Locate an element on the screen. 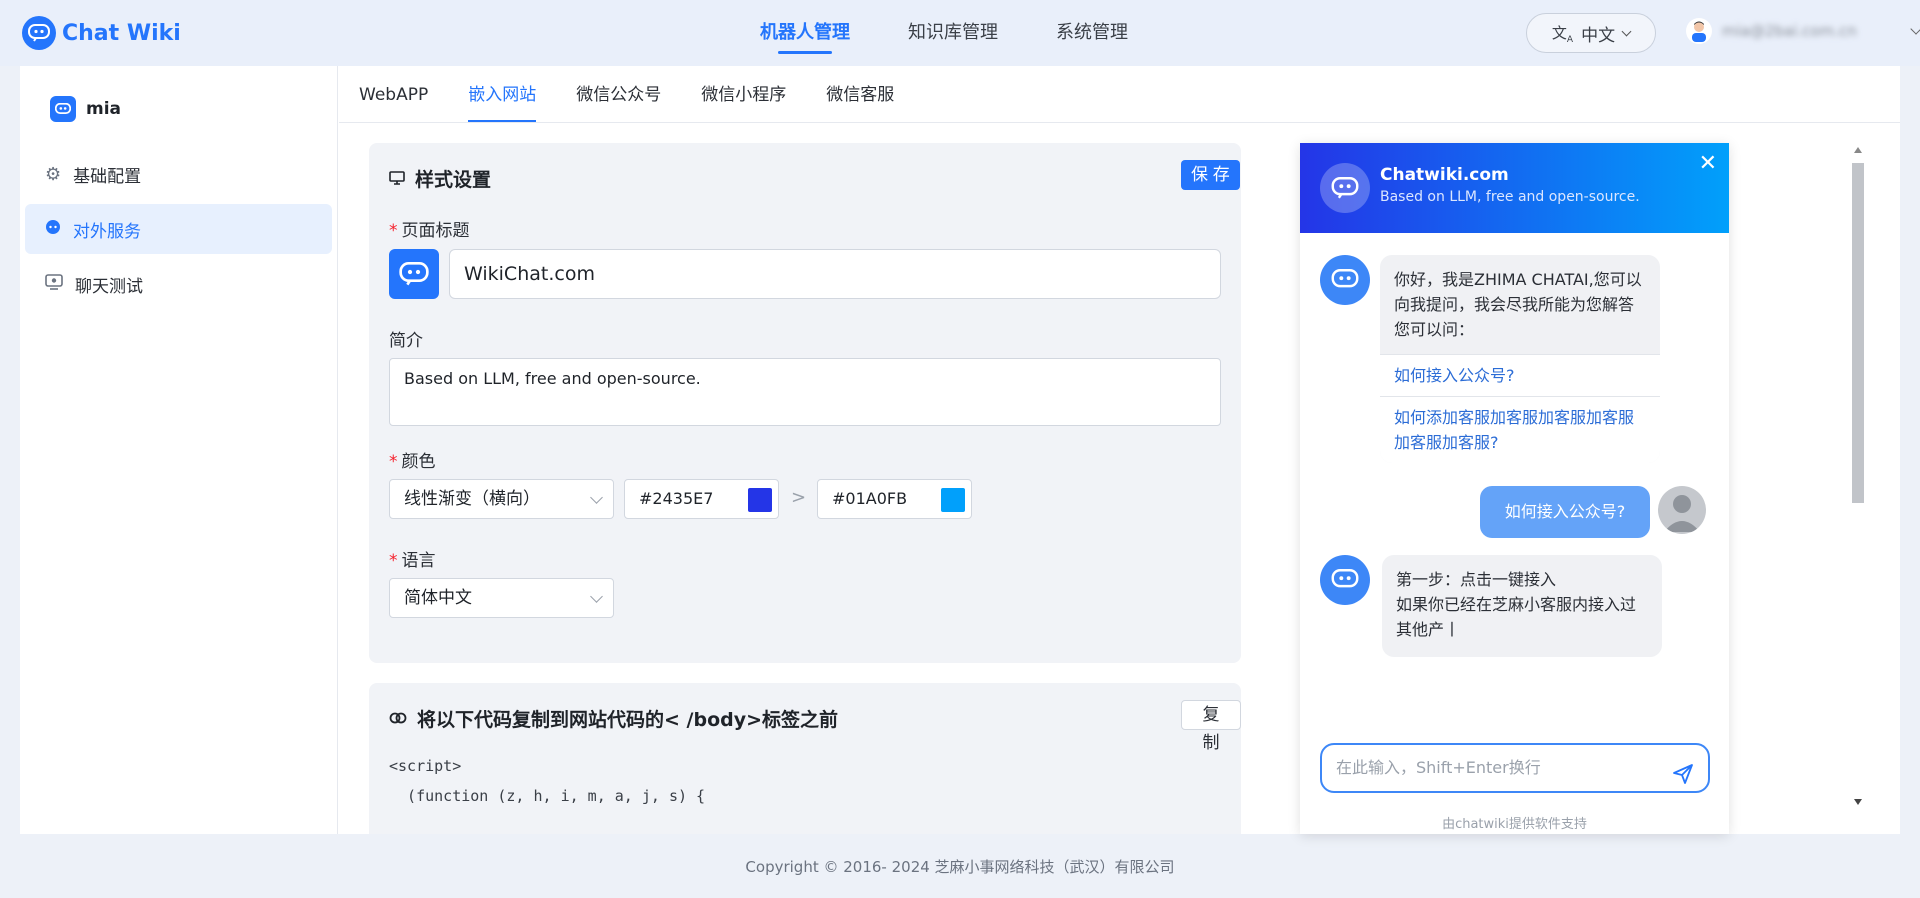 The image size is (1920, 898). nav-knowledge-base: 知识库管理 is located at coordinates (953, 33).